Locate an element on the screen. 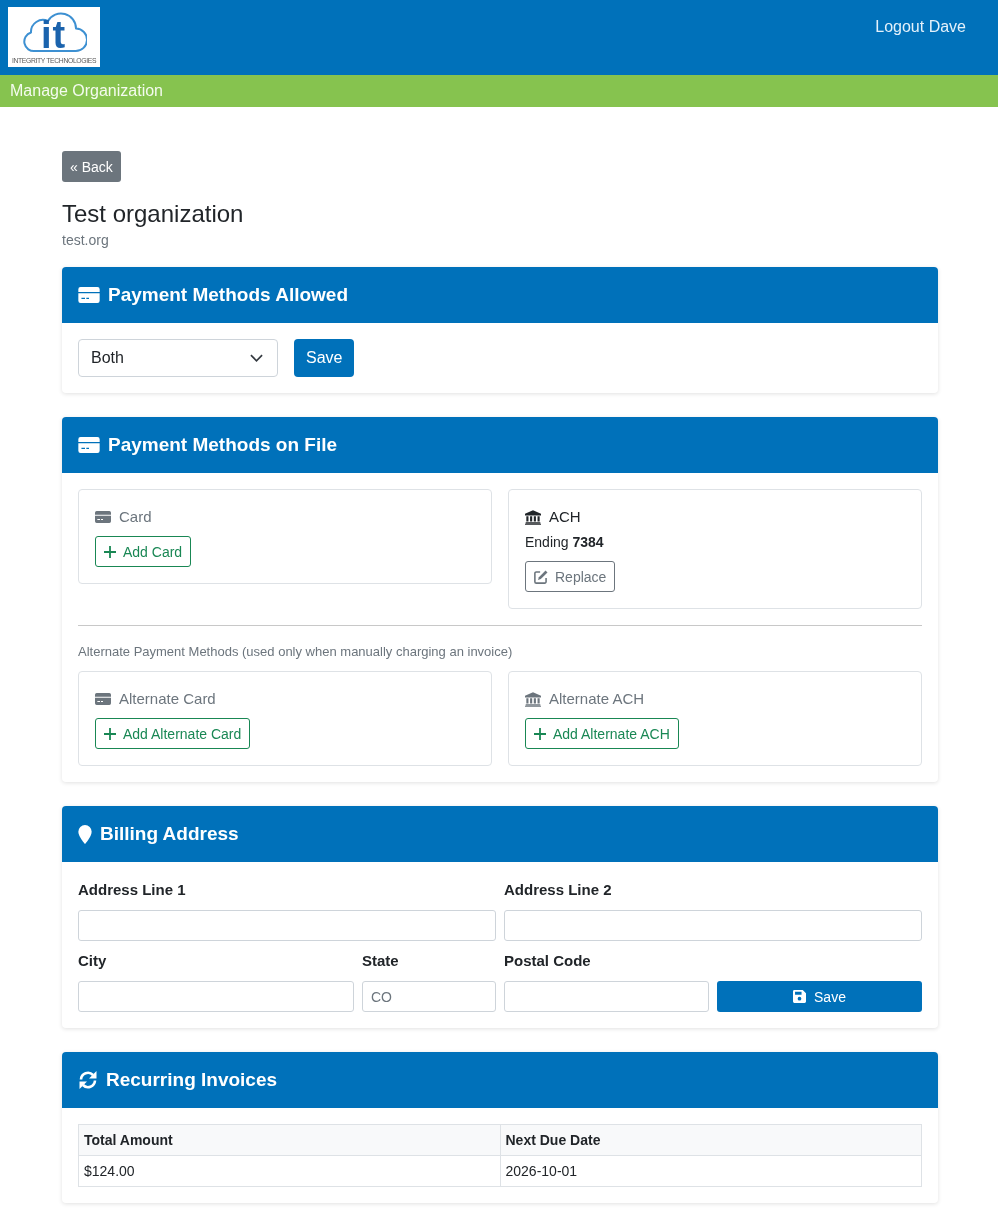 The width and height of the screenshot is (998, 1216). add-payment-button: Add Card is located at coordinates (143, 551).